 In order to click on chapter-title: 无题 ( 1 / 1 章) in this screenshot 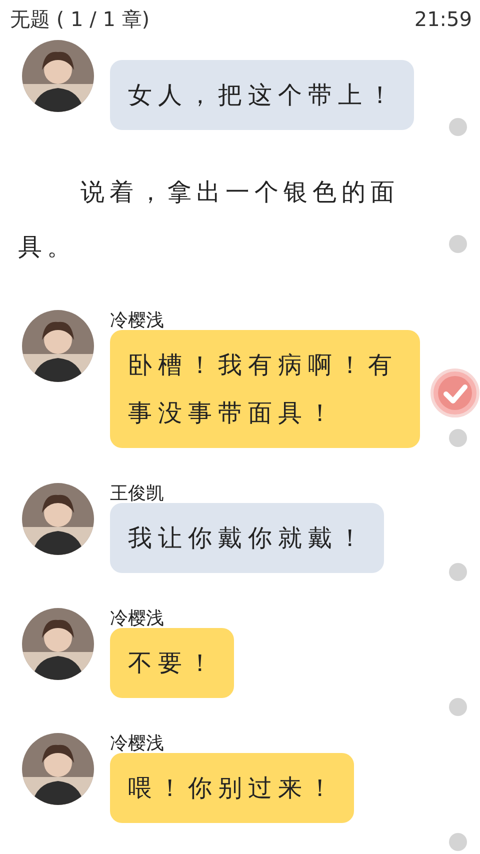, I will do `click(80, 19)`.